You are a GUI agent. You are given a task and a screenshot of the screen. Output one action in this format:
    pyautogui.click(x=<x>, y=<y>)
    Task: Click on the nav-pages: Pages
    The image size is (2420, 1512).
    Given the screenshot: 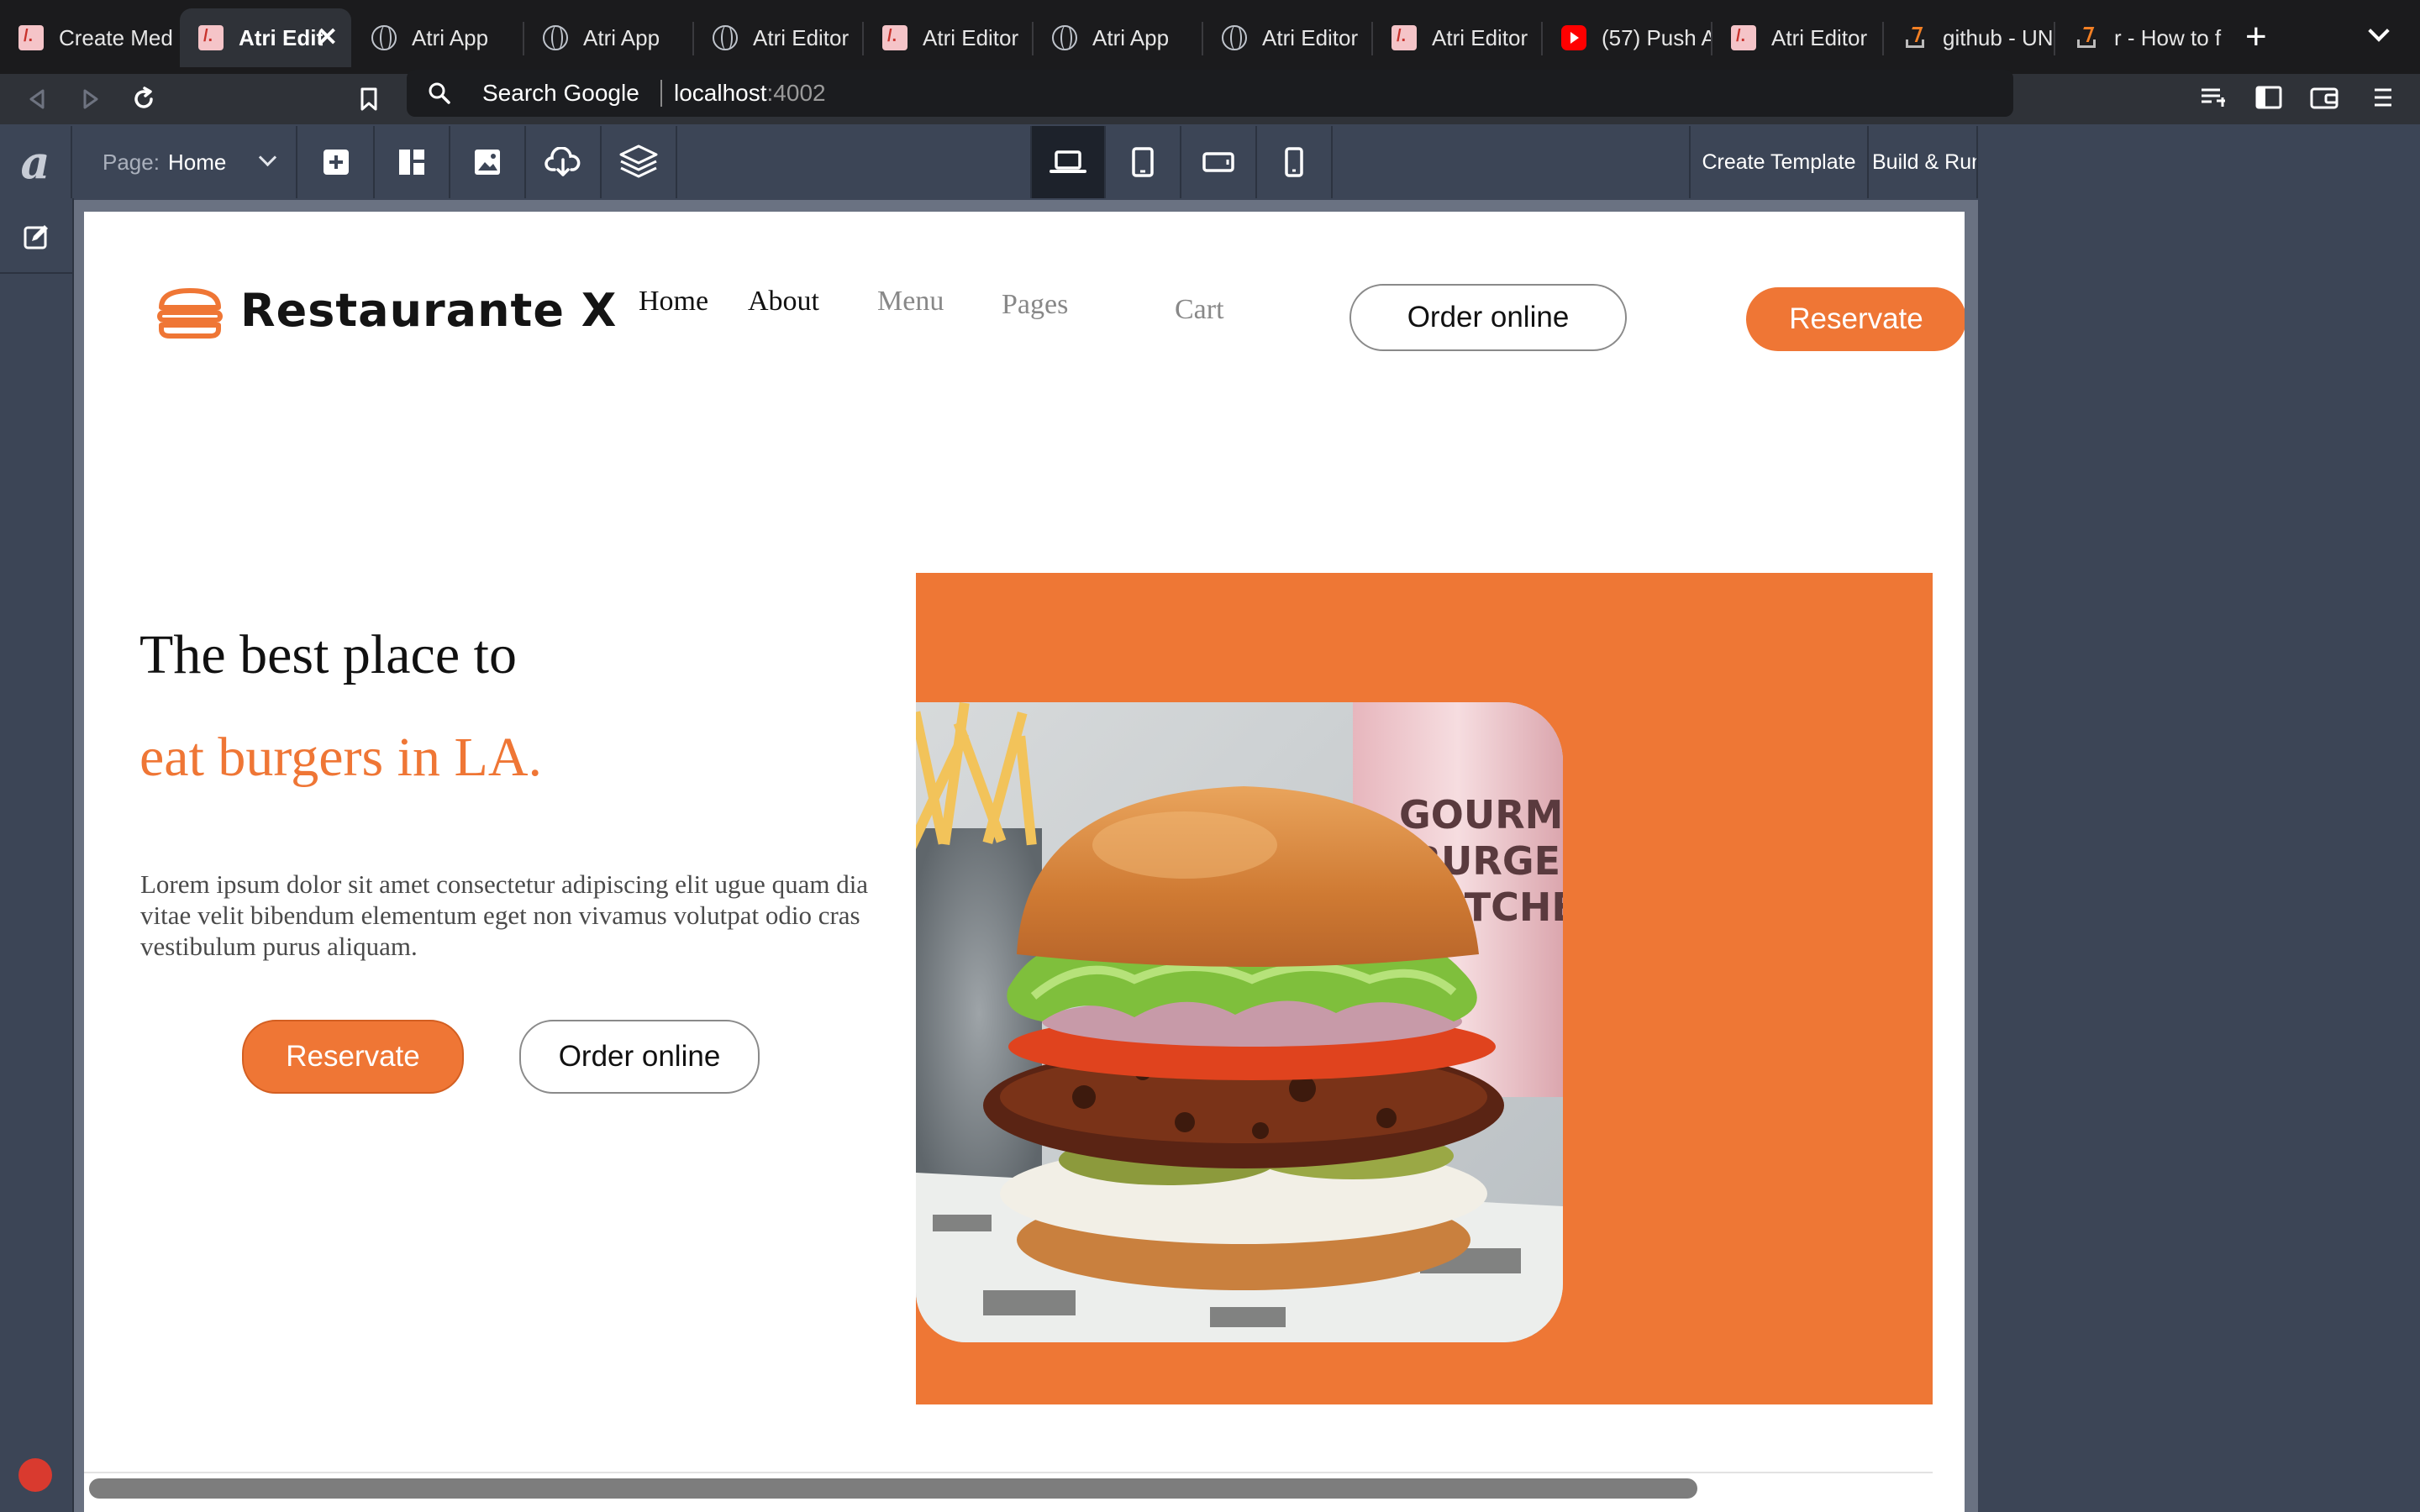 What is the action you would take?
    pyautogui.click(x=1035, y=305)
    